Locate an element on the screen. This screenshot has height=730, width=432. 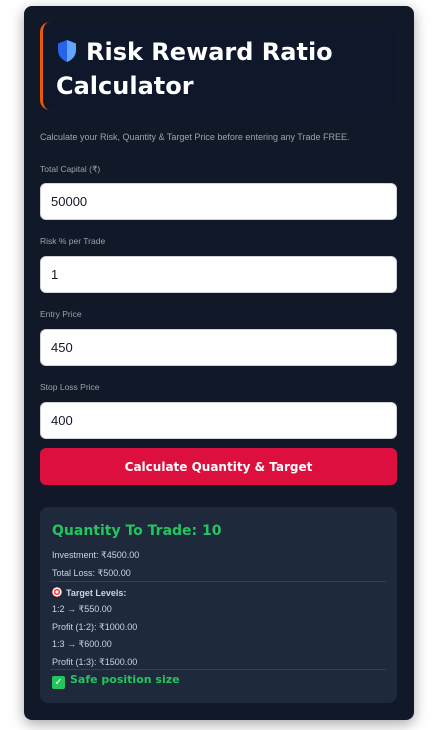
status-badge: ✓ Safe position size is located at coordinates (116, 681).